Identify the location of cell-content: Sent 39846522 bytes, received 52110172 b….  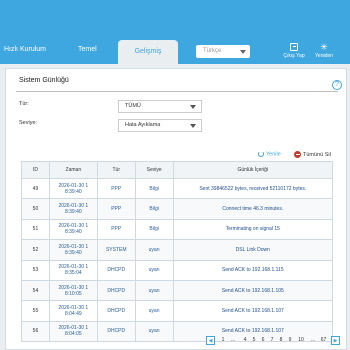
(253, 188).